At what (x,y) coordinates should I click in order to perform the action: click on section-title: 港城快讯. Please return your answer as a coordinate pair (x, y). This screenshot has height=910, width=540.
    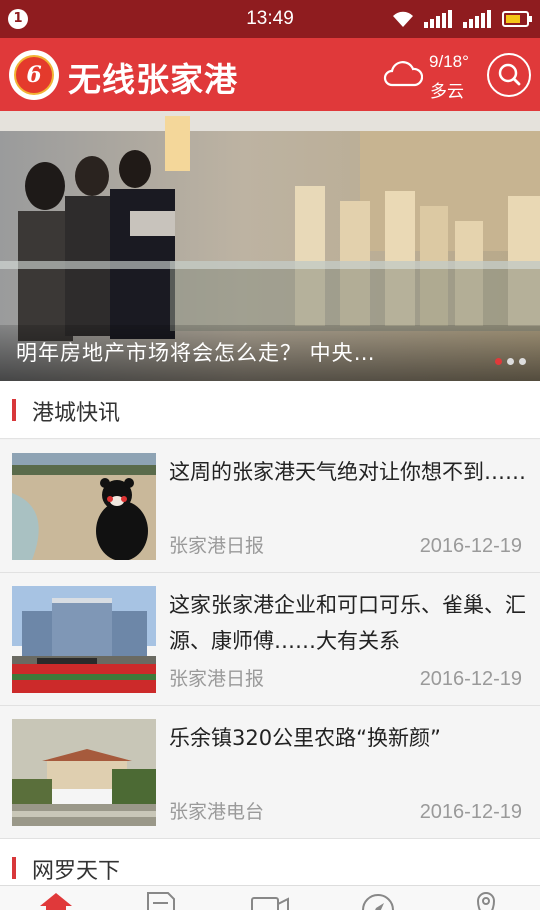
    Looking at the image, I should click on (76, 413).